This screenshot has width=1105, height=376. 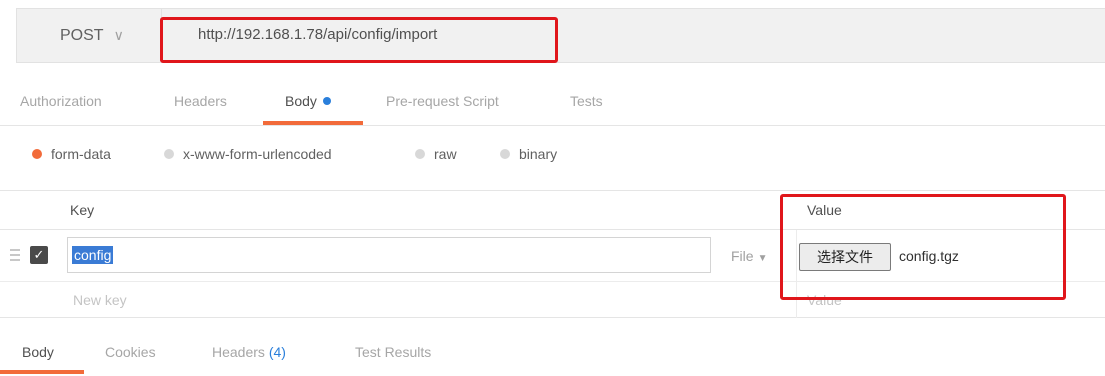 I want to click on column-divider, so click(x=796, y=274).